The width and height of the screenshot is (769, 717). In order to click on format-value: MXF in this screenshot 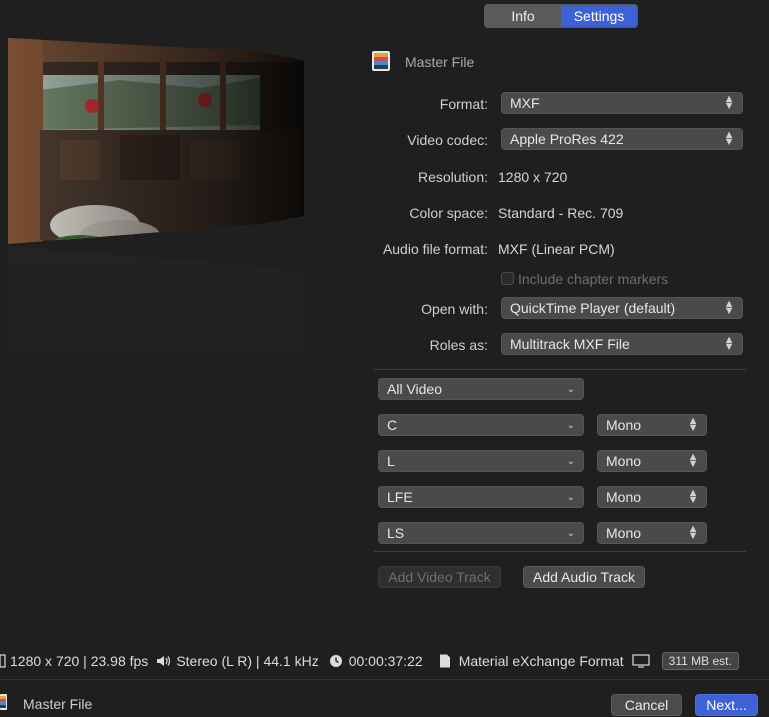, I will do `click(525, 103)`.